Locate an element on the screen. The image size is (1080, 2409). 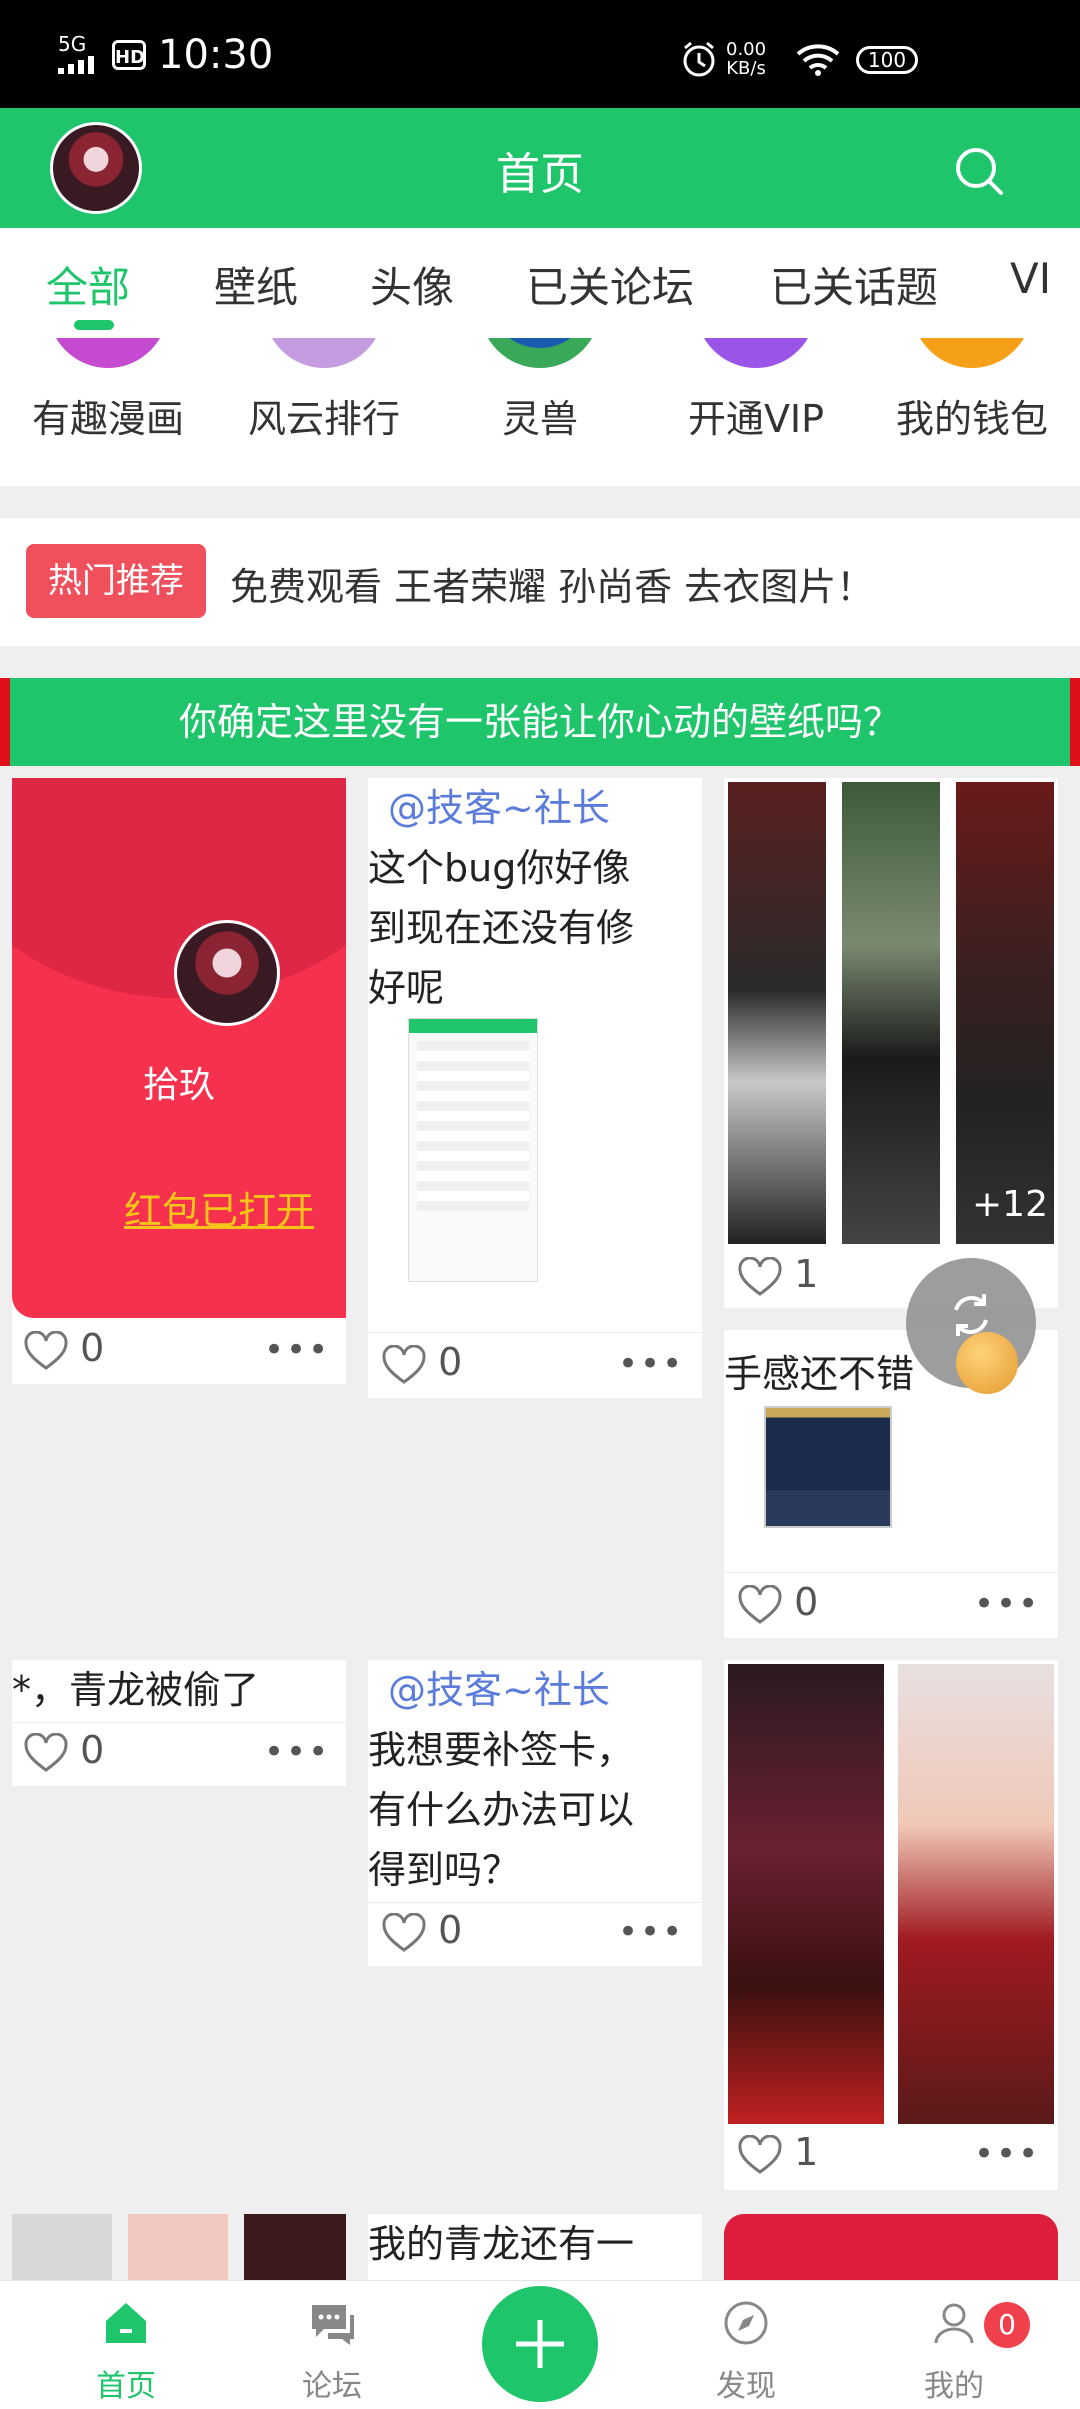
divider is located at coordinates (179, 1722).